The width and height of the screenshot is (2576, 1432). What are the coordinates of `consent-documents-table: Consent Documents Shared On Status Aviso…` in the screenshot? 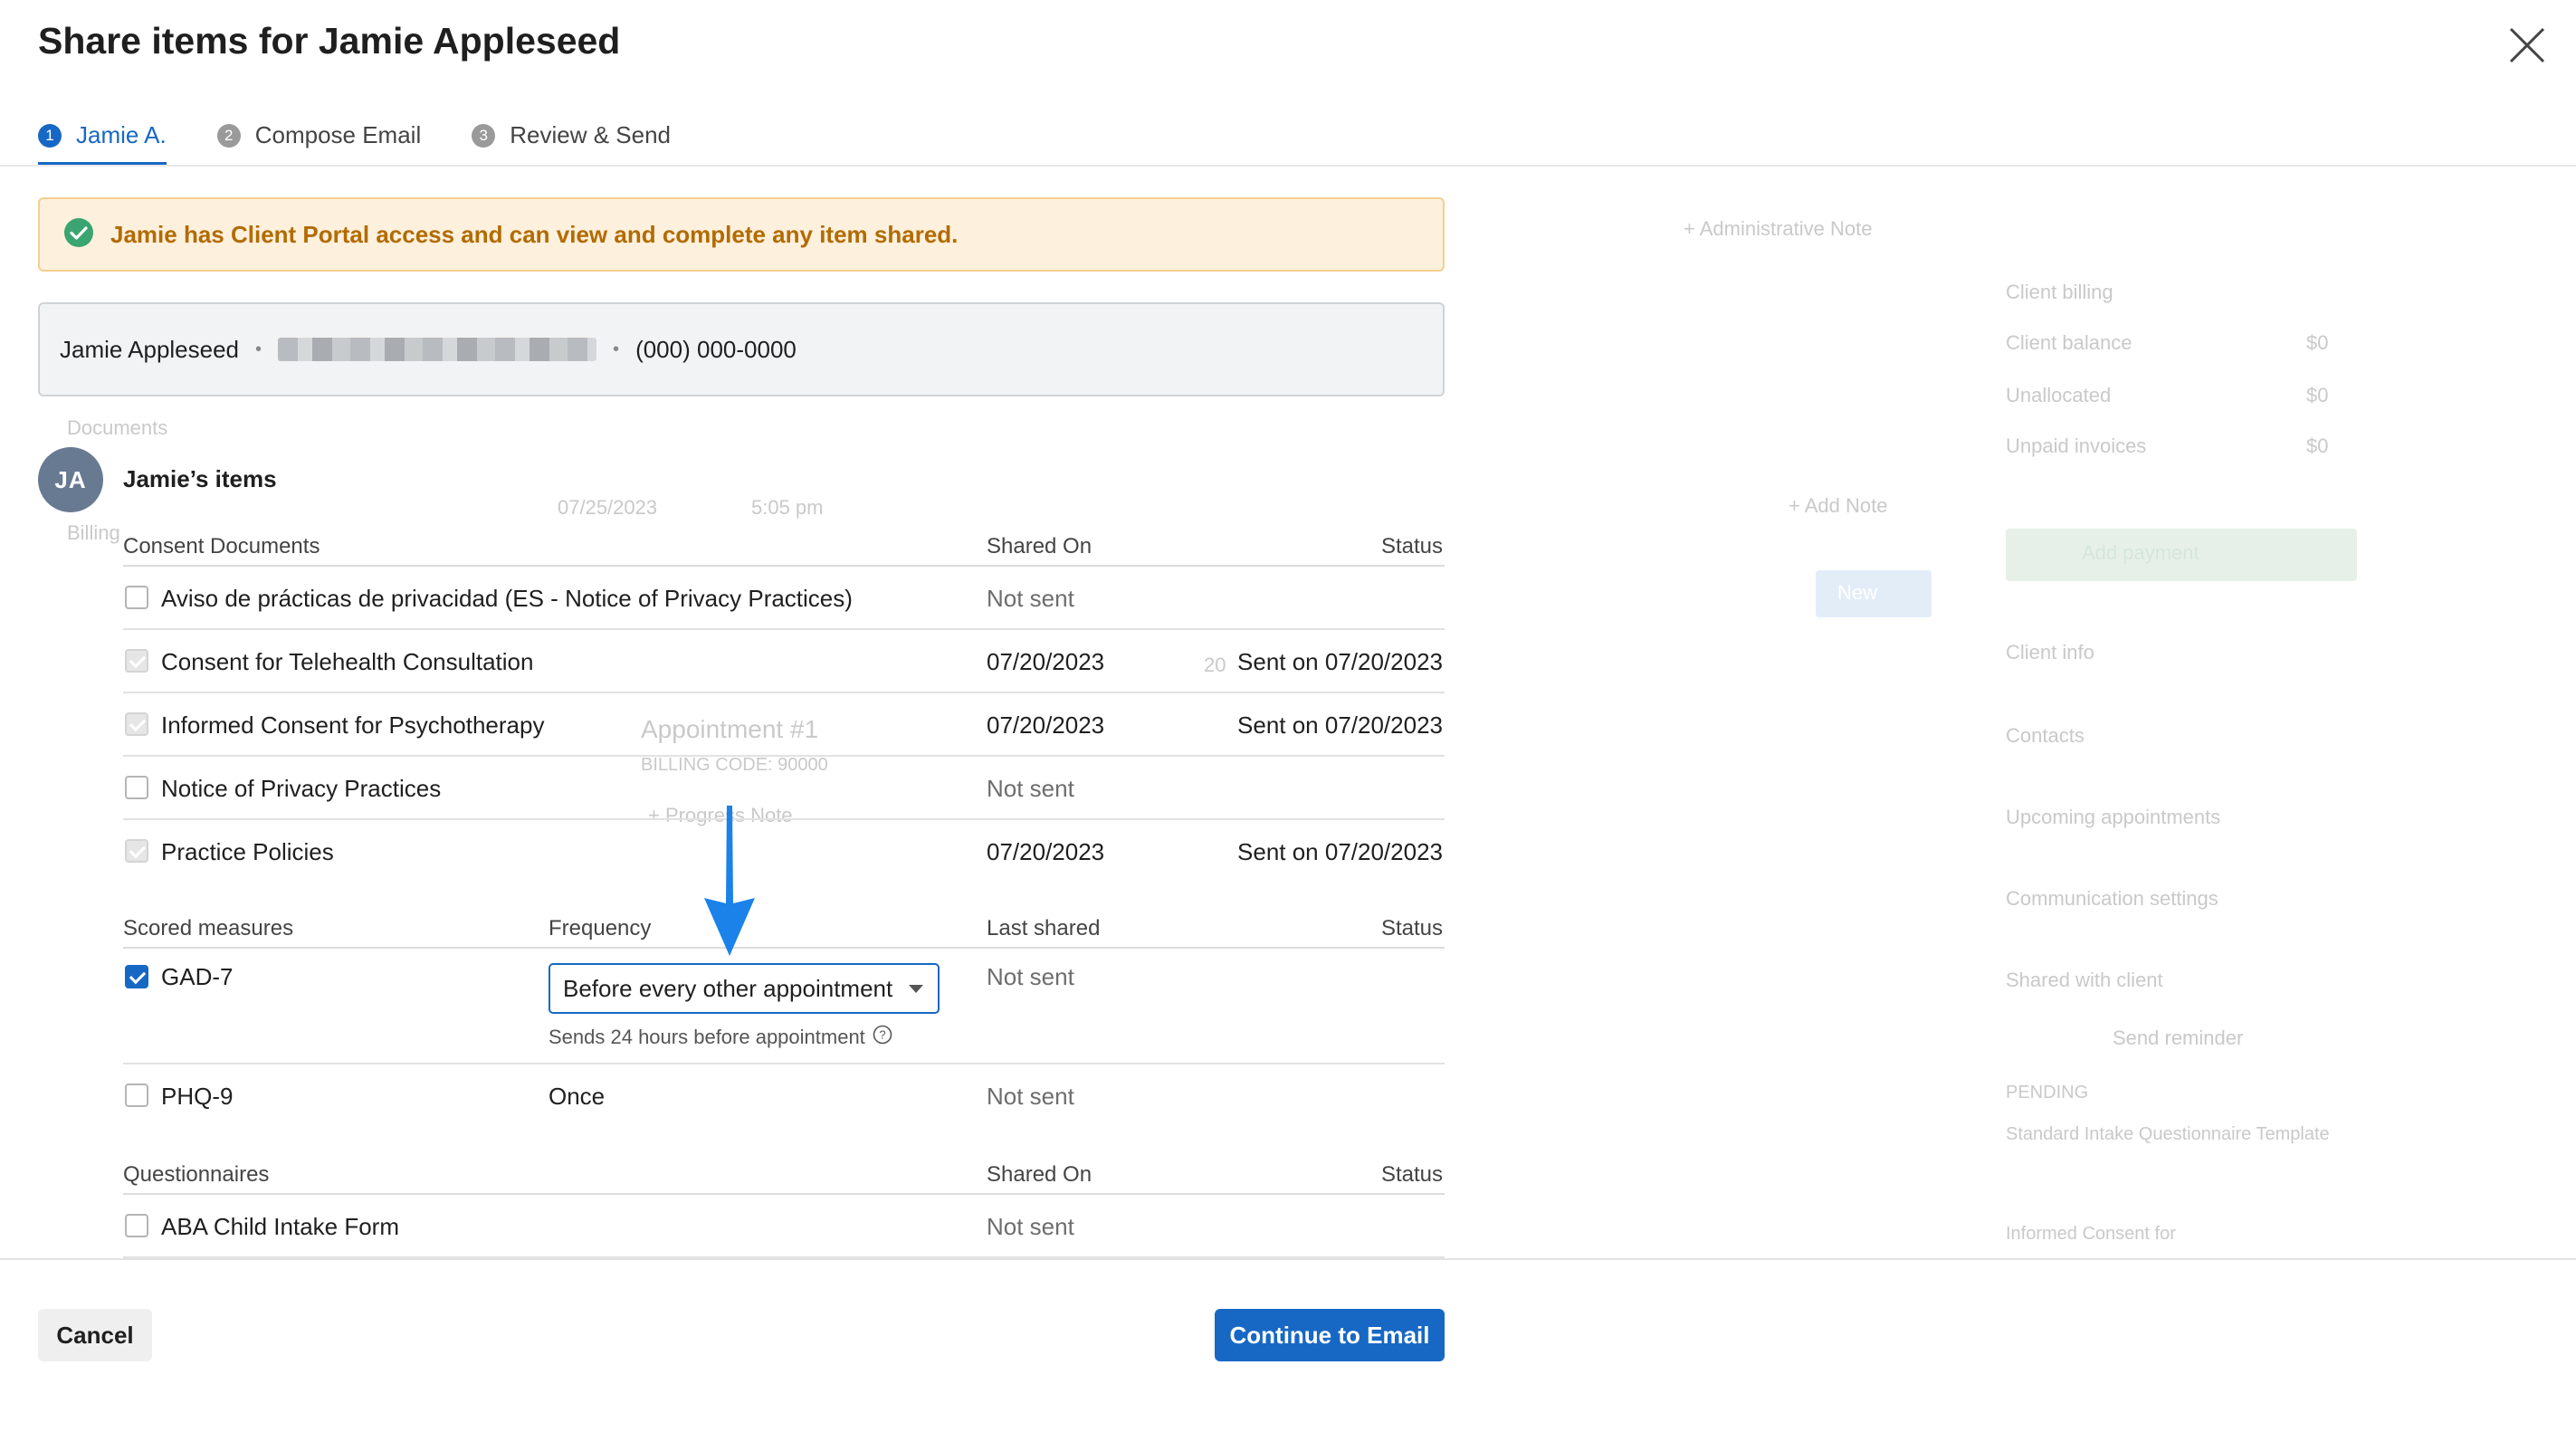 It's located at (784, 703).